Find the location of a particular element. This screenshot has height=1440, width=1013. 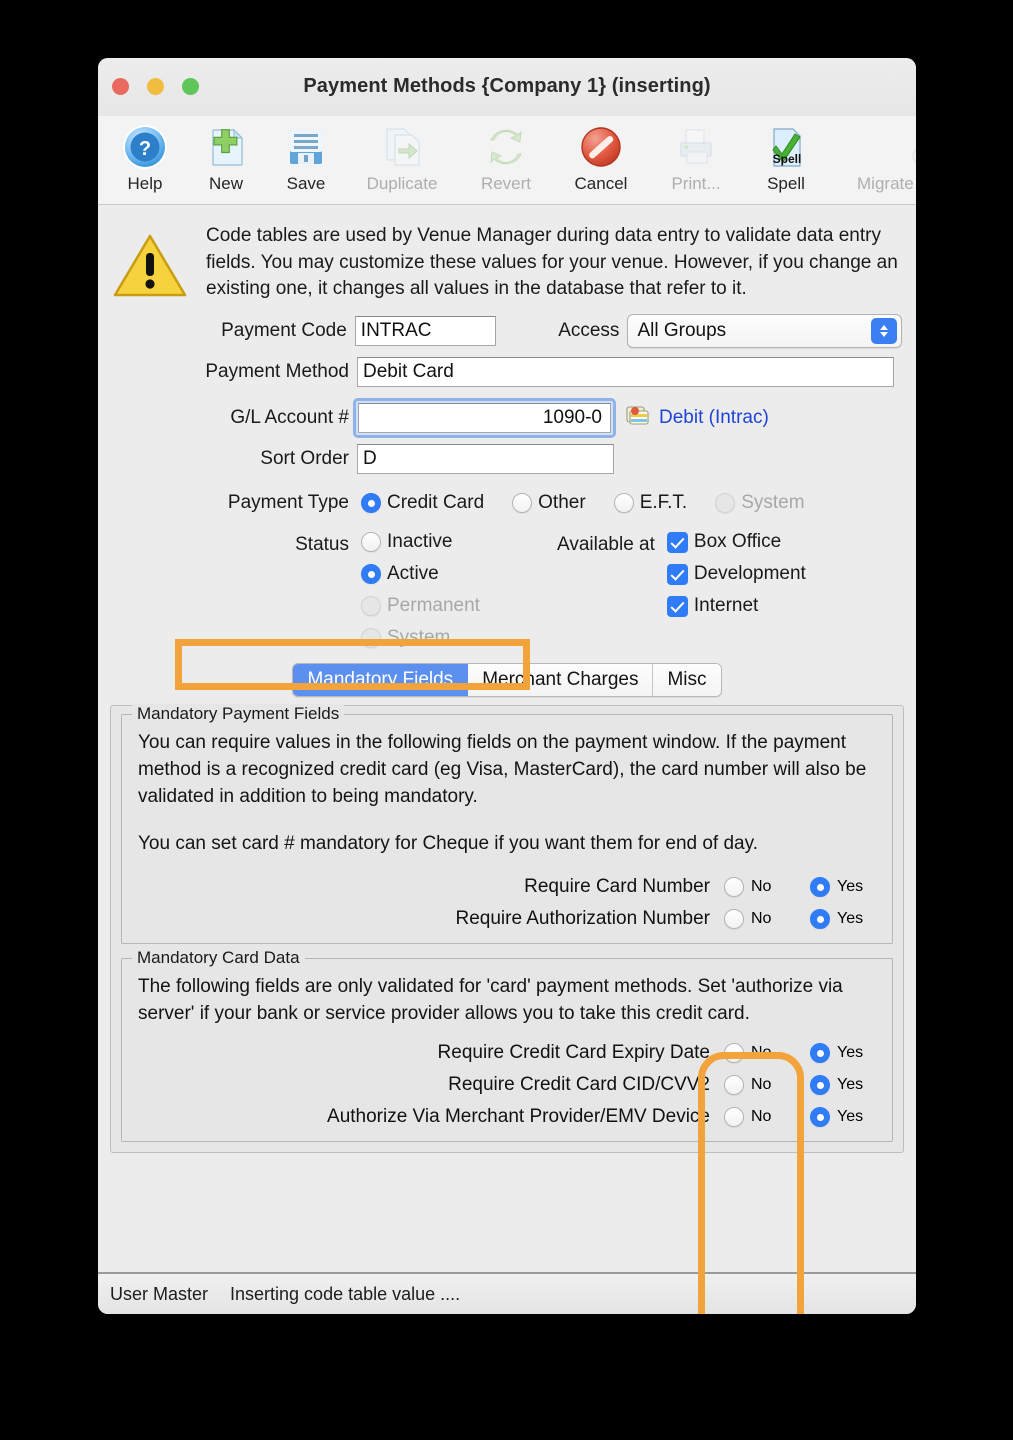

checkbox-box-office is located at coordinates (677, 542).